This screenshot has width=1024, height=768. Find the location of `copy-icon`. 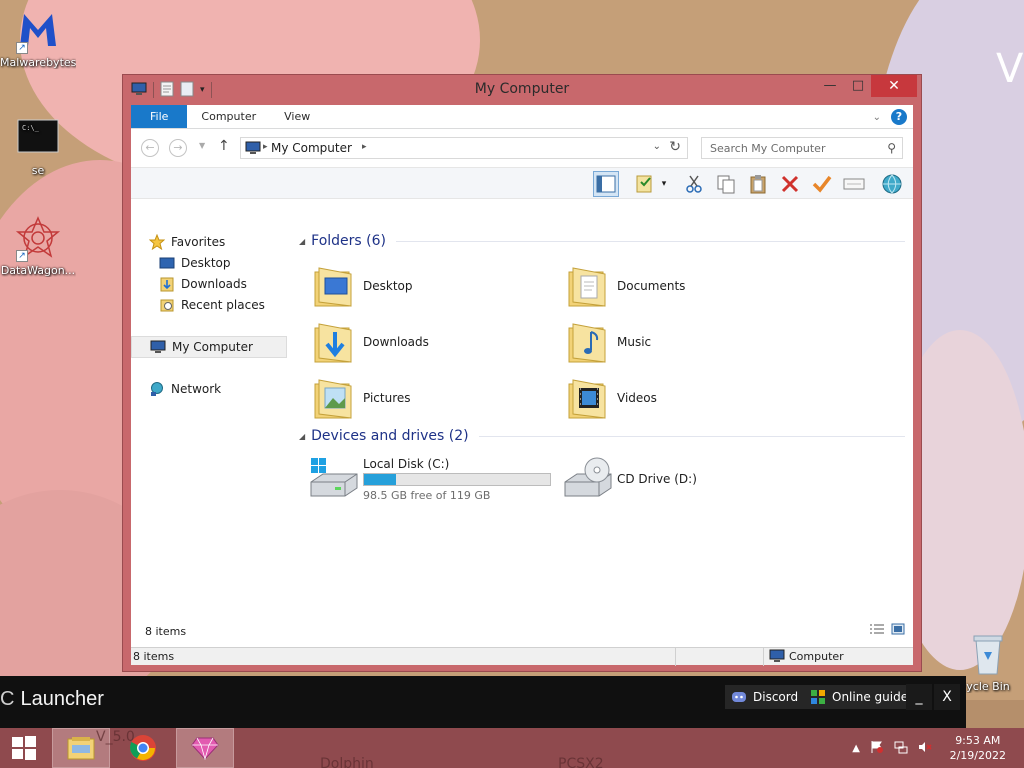

copy-icon is located at coordinates (726, 184).